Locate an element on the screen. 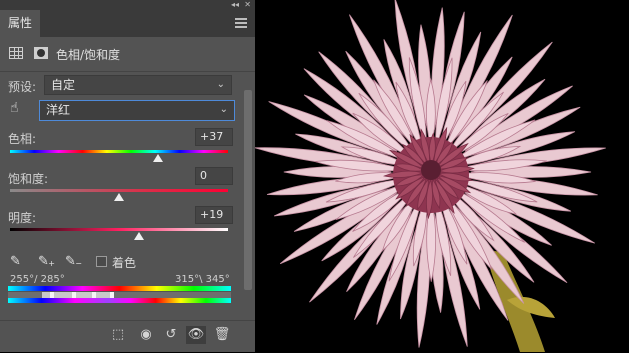  colorize-label: 着色 is located at coordinates (124, 263).